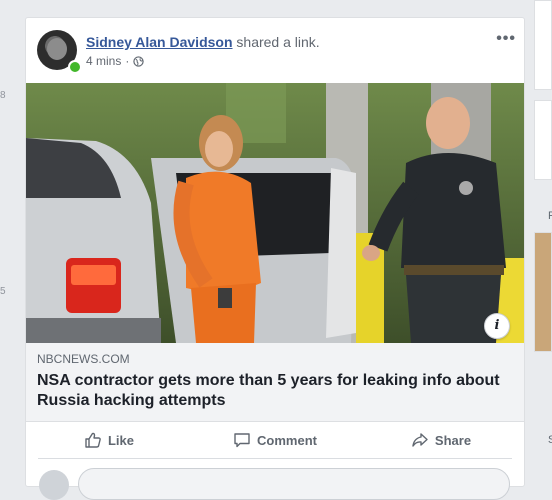  I want to click on comment-button: Comment, so click(275, 440).